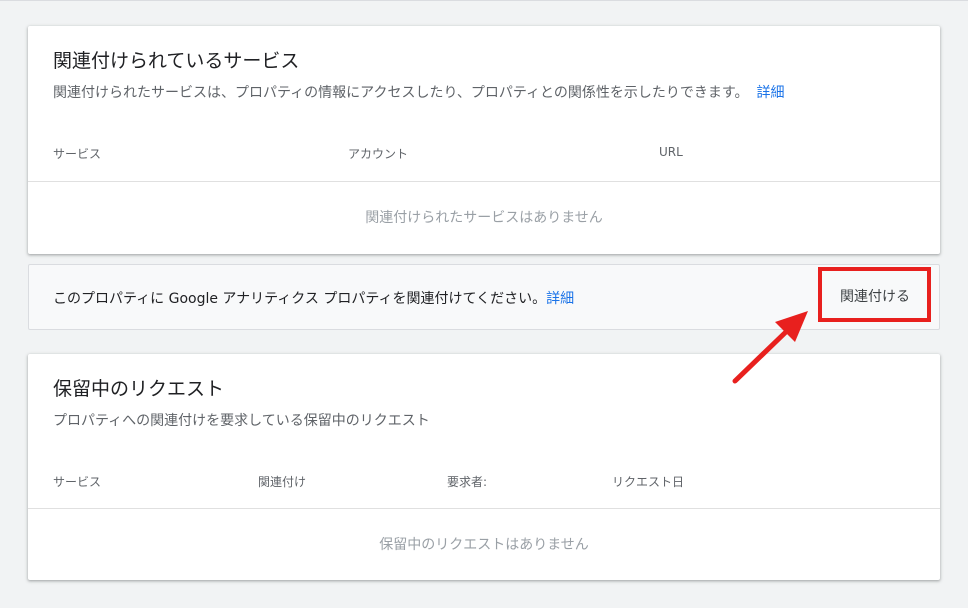 The height and width of the screenshot is (608, 968). Describe the element at coordinates (467, 482) in the screenshot. I see `column-header-requester: 要求者:` at that location.